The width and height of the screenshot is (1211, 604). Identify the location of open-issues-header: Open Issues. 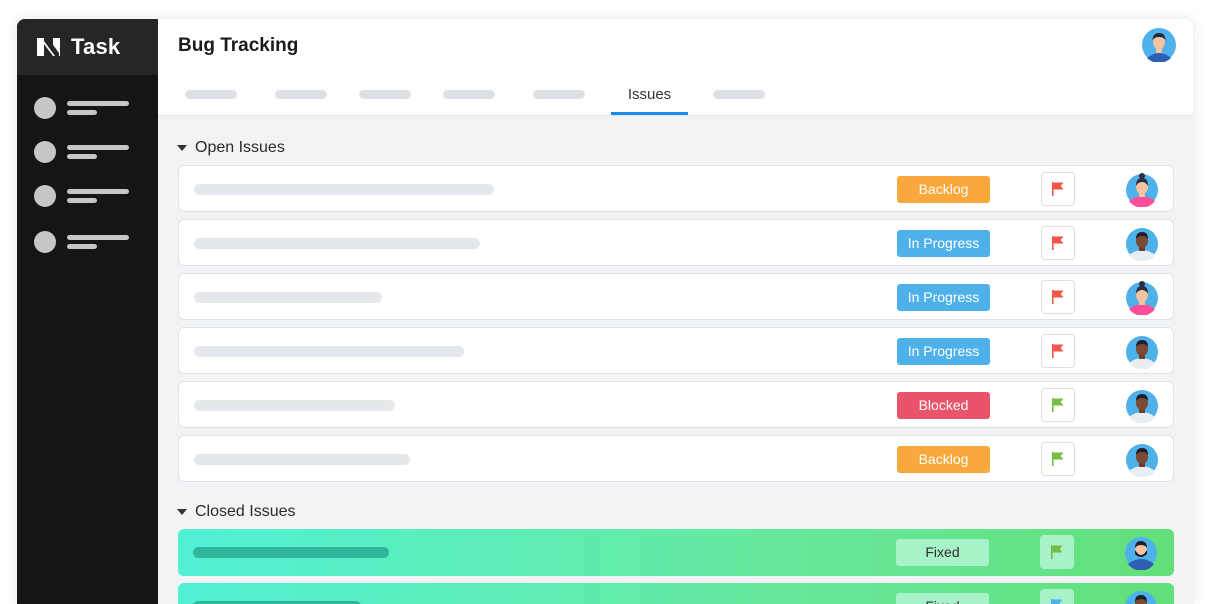
(231, 148).